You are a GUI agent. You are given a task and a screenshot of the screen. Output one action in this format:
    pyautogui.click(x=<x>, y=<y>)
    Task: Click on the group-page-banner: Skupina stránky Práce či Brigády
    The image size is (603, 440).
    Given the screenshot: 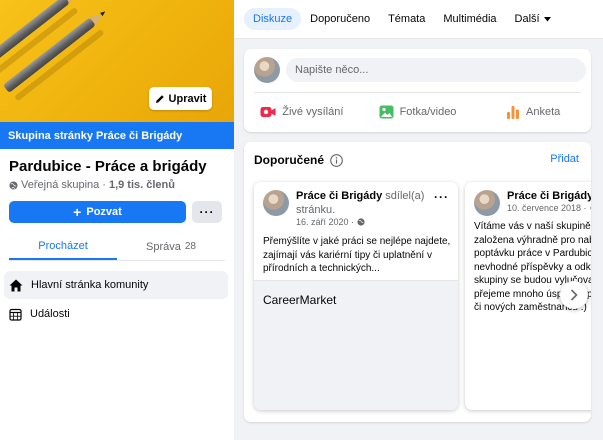 What is the action you would take?
    pyautogui.click(x=117, y=135)
    